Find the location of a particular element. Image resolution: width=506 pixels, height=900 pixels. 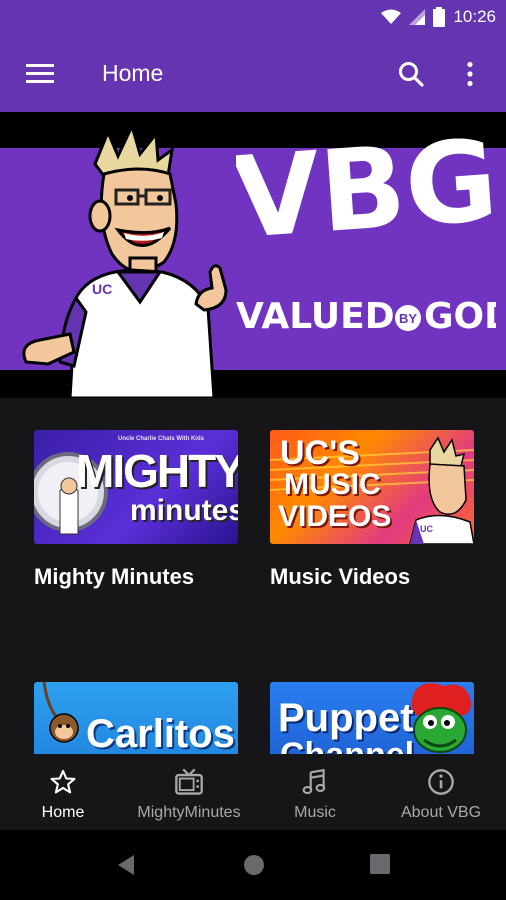

battery-icon is located at coordinates (439, 17).